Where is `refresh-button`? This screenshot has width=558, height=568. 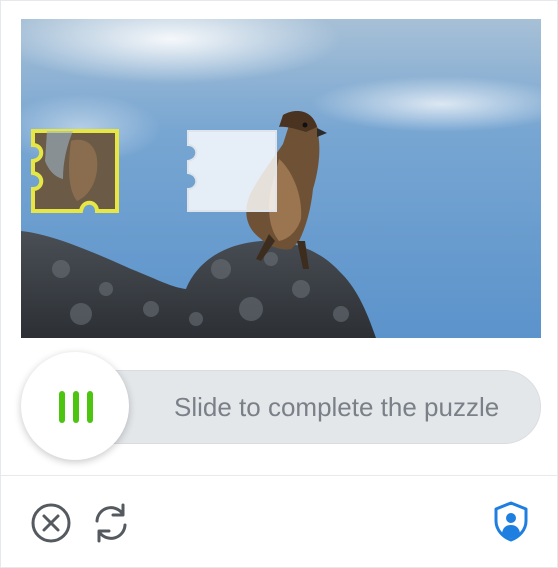
refresh-button is located at coordinates (111, 523).